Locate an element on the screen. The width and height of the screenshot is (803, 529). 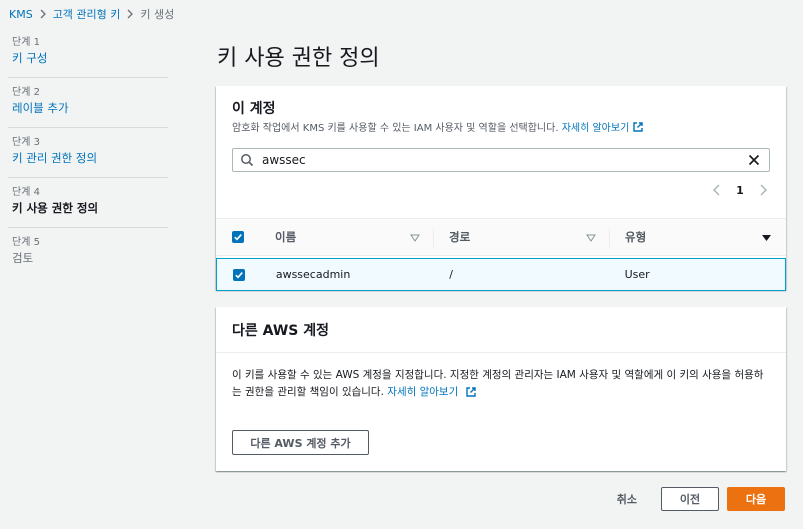
row-checkbox-cell is located at coordinates (239, 274).